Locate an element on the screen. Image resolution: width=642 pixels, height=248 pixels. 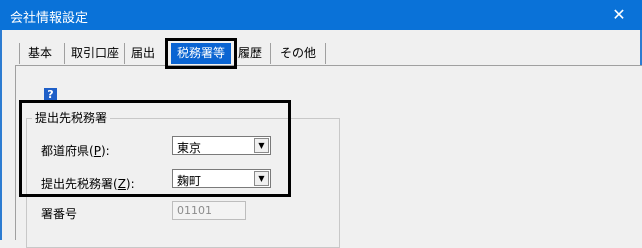
tab-filing: 届出 is located at coordinates (142, 53).